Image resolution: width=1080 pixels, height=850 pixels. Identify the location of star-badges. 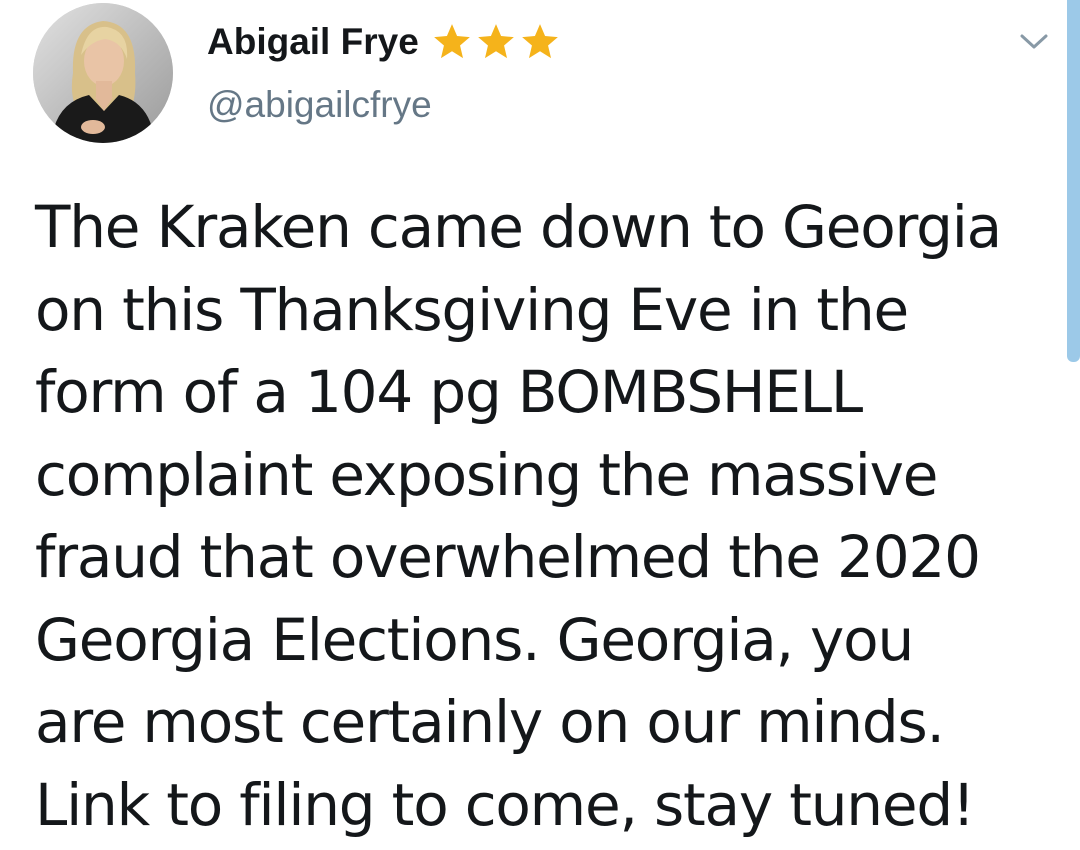
(496, 42).